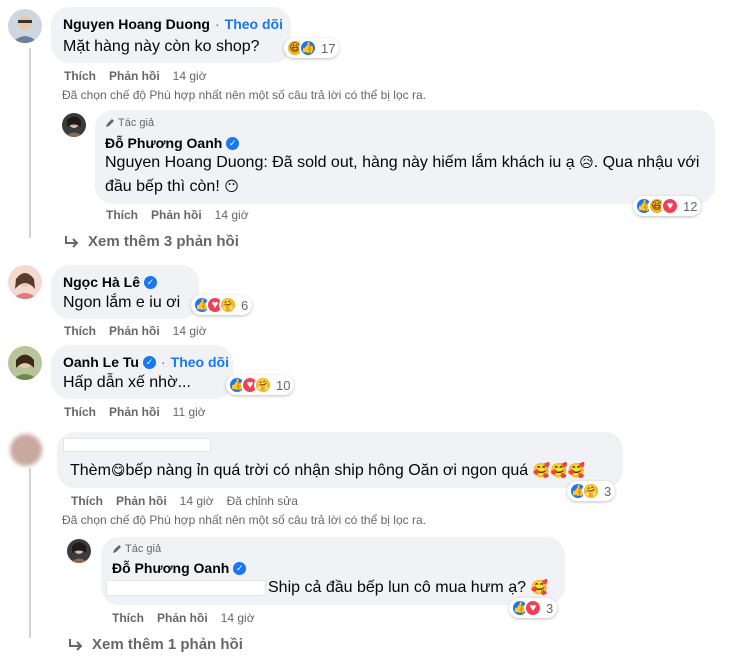 The image size is (743, 663). I want to click on mention-link: Nguyen Hoang Duong, so click(184, 162).